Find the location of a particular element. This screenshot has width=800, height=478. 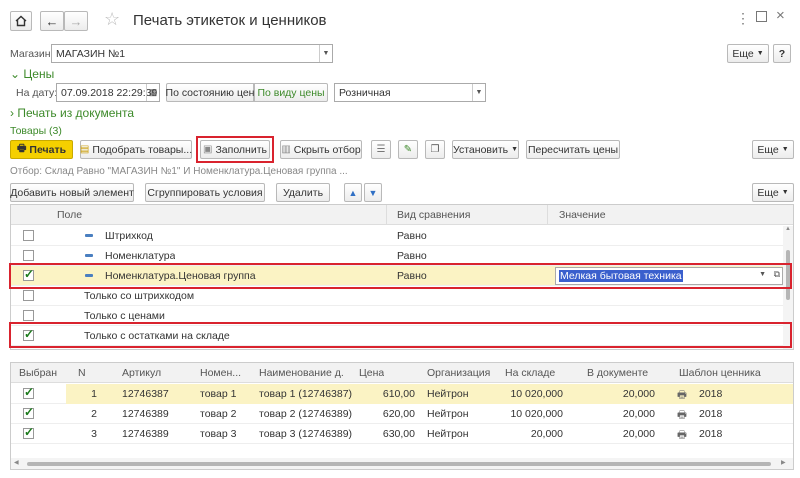

move-down-button: ▼ is located at coordinates (373, 192).